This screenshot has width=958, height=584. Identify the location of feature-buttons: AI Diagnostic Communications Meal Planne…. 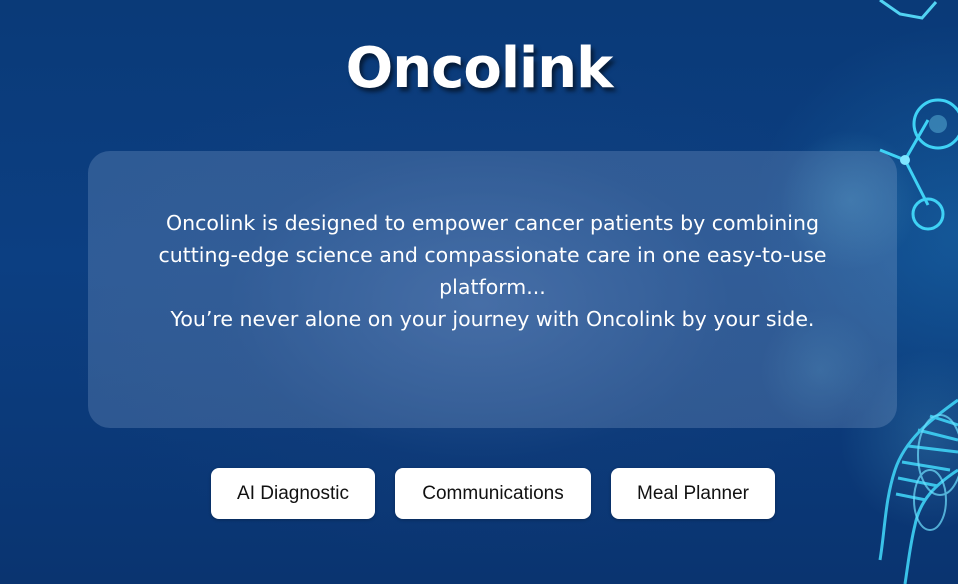
(479, 493).